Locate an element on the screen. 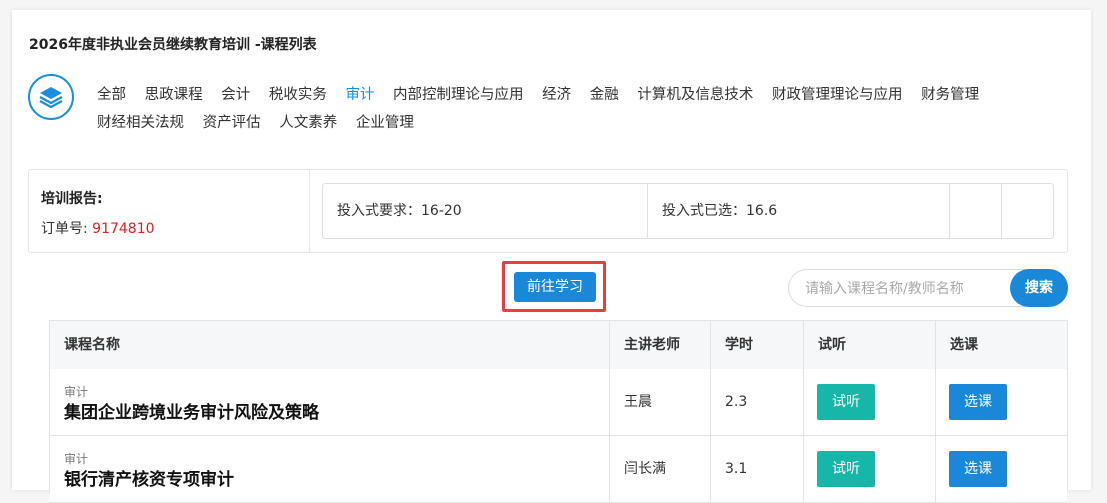 This screenshot has height=503, width=1107. course-name: 集团企业跨境业务审计风险及策略 is located at coordinates (191, 413).